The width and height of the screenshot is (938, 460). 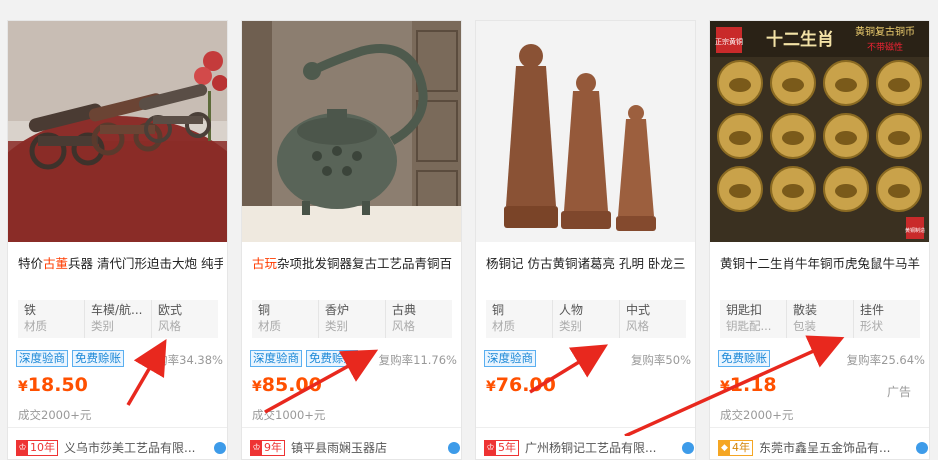 I want to click on product-price: ¥18.50, so click(x=53, y=385).